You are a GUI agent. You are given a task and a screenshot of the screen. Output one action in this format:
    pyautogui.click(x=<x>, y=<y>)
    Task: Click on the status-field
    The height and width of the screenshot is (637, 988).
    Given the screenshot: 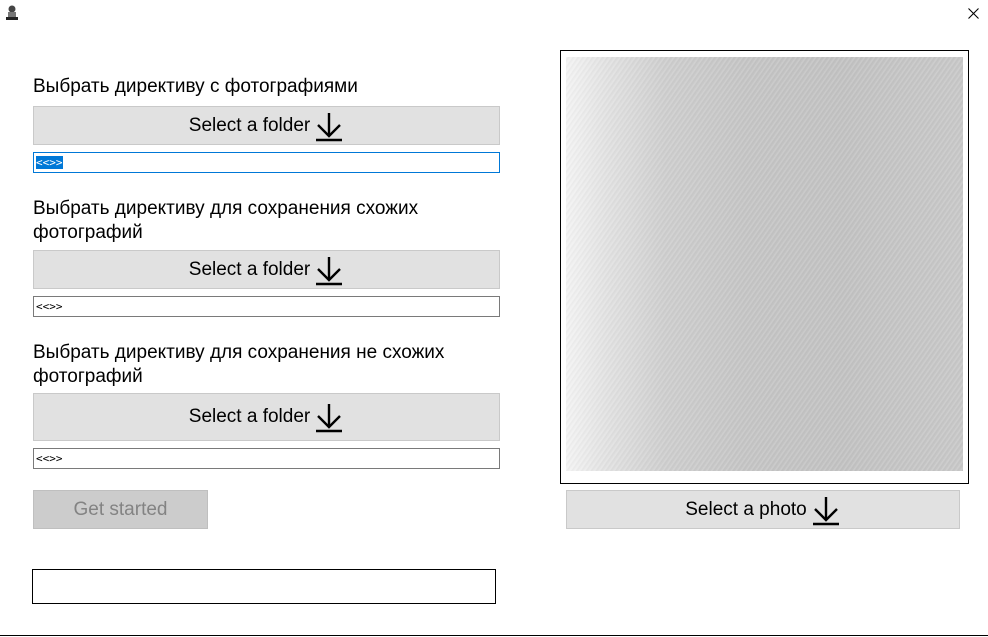 What is the action you would take?
    pyautogui.click(x=264, y=586)
    